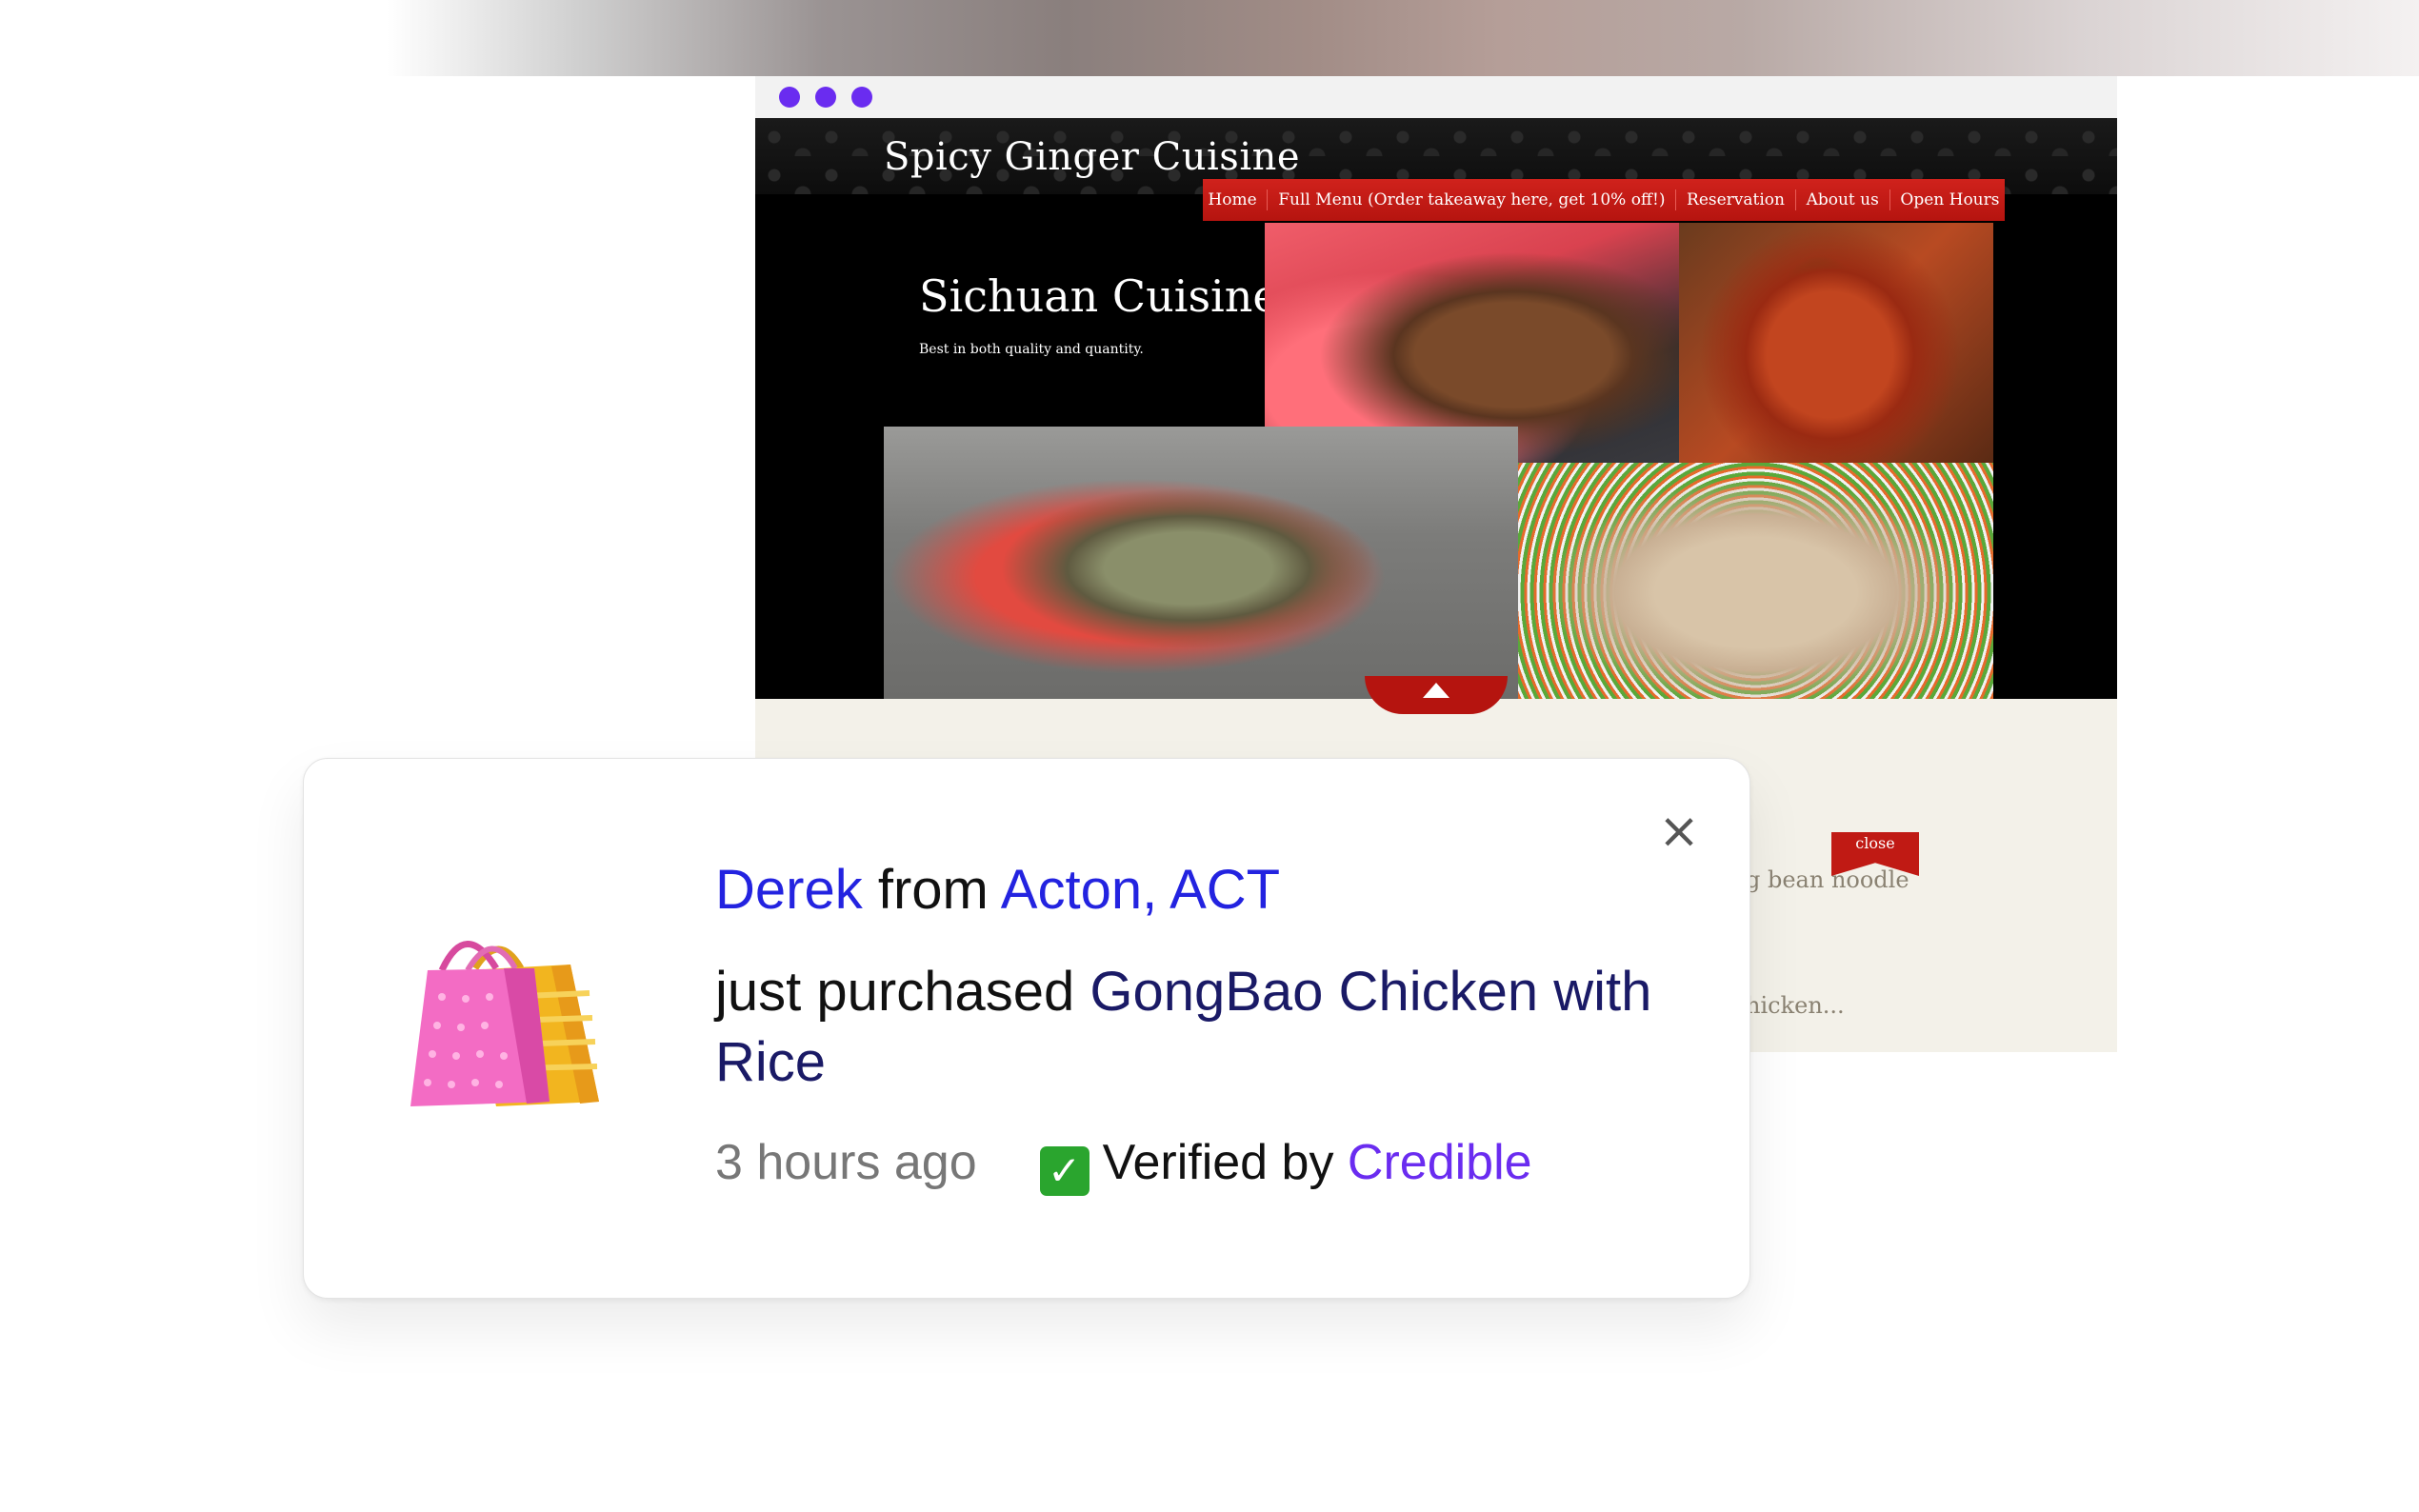  What do you see at coordinates (1827, 879) in the screenshot?
I see `partial-menu-text: g bean noodle` at bounding box center [1827, 879].